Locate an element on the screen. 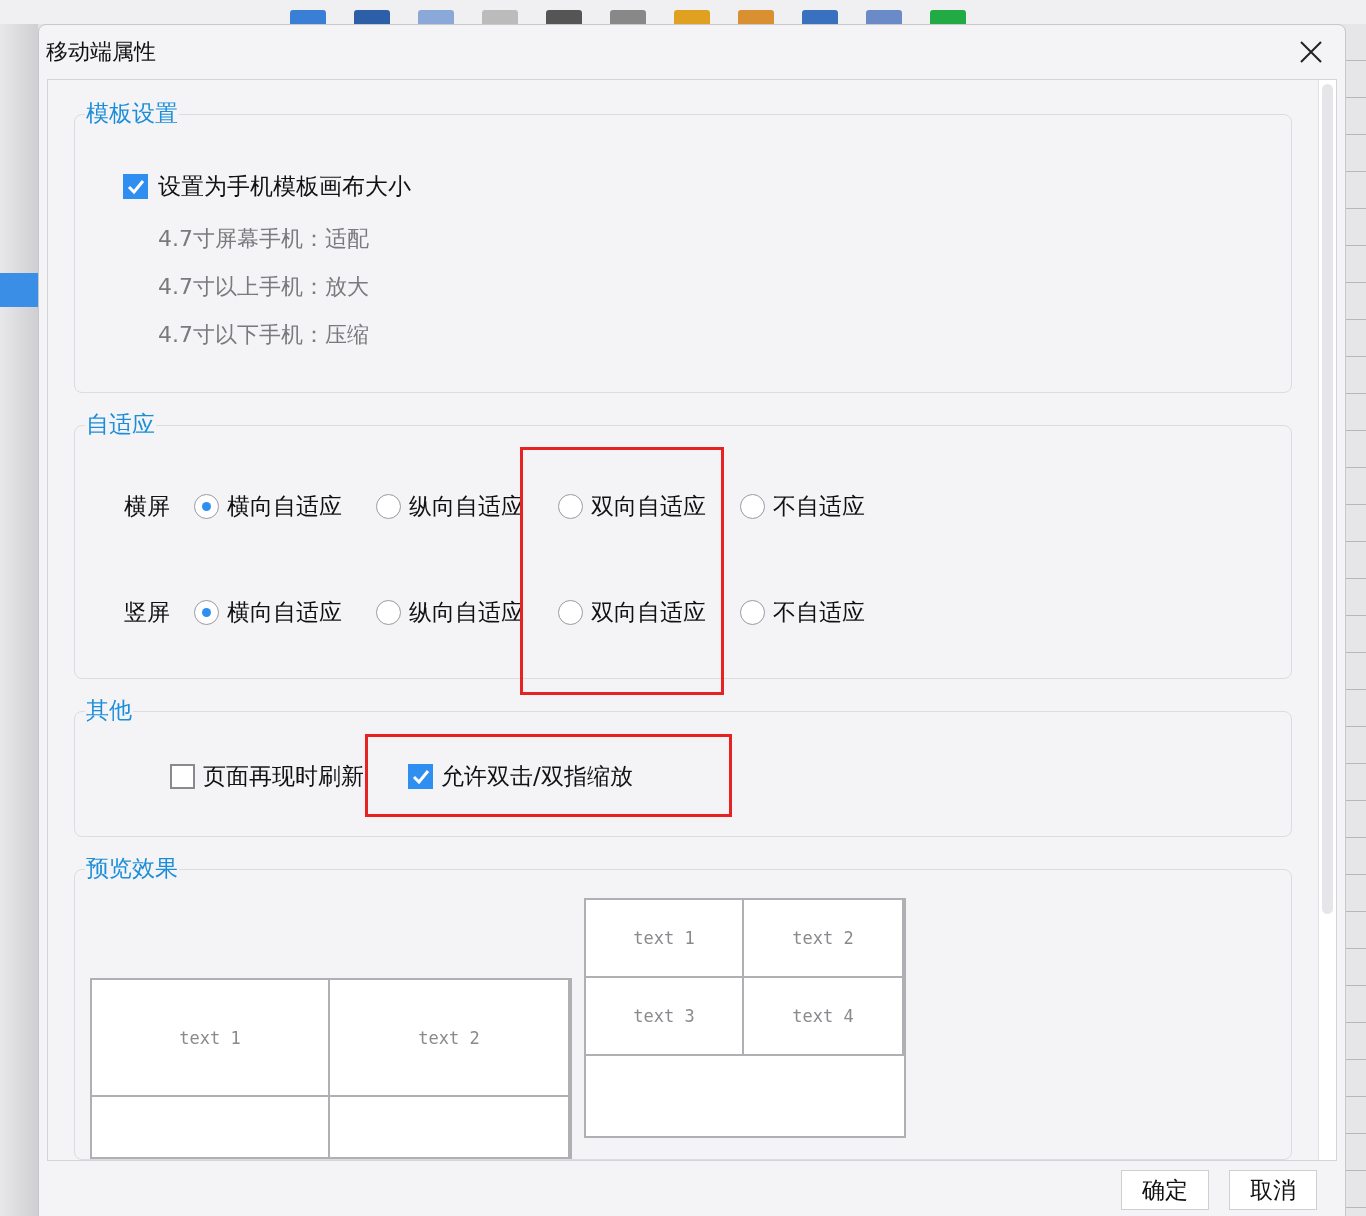  checkbox-label: 设置为手机模板画布大小 is located at coordinates (284, 186).